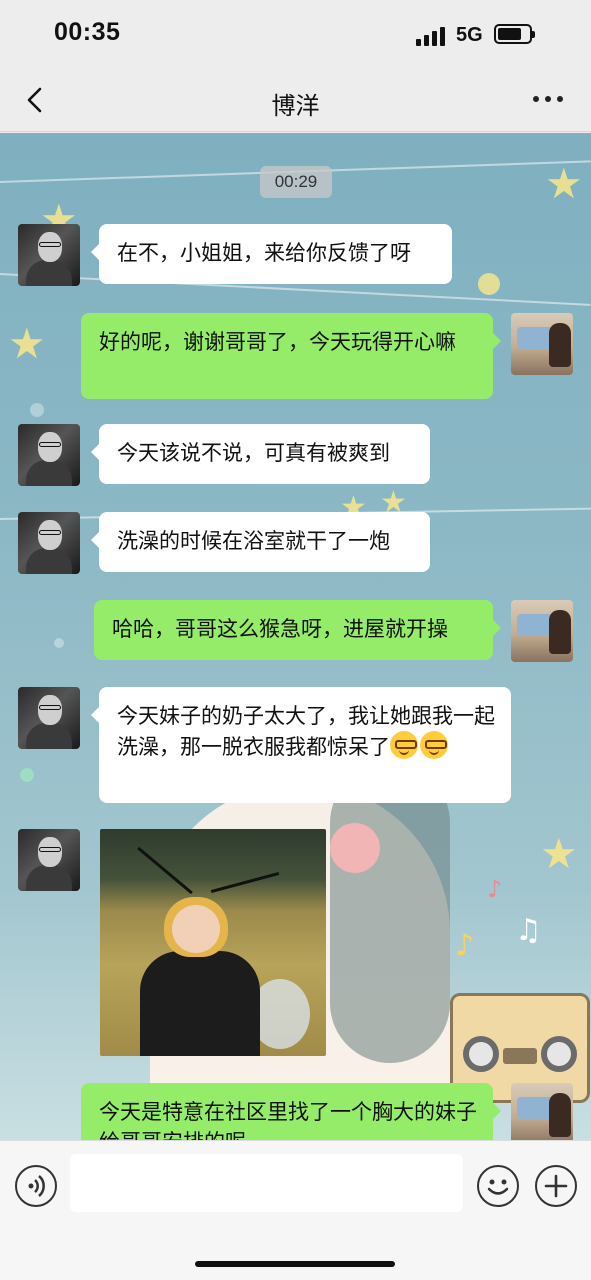 This screenshot has width=591, height=1280. Describe the element at coordinates (295, 106) in the screenshot. I see `chat-title: 博洋` at that location.